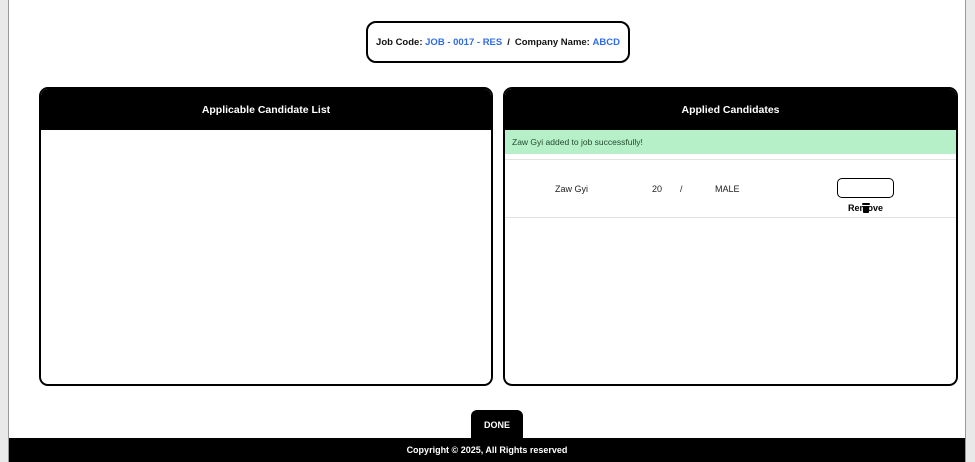 The height and width of the screenshot is (462, 975). I want to click on candidate-row: Zaw Gyi 20 / MALE Remove, so click(730, 188).